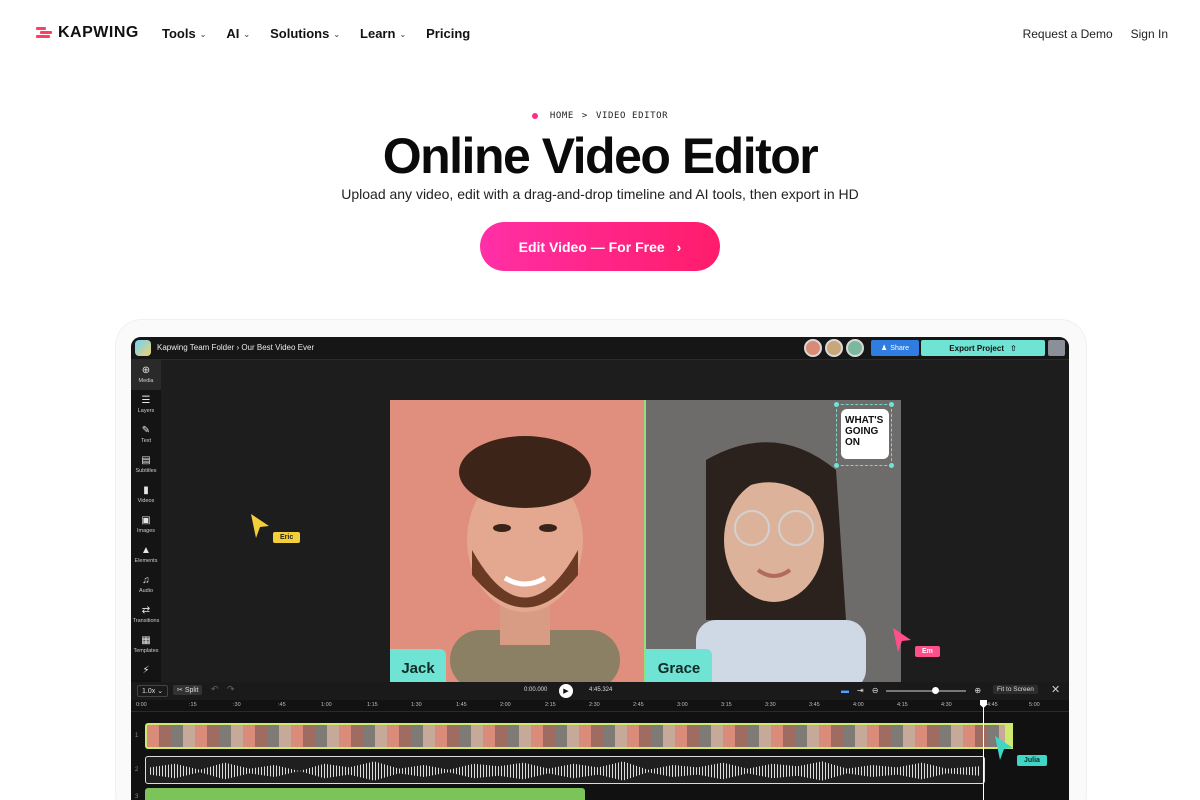 The width and height of the screenshot is (1200, 800). Describe the element at coordinates (550, 705) in the screenshot. I see `ruler-tick: 2:15` at that location.